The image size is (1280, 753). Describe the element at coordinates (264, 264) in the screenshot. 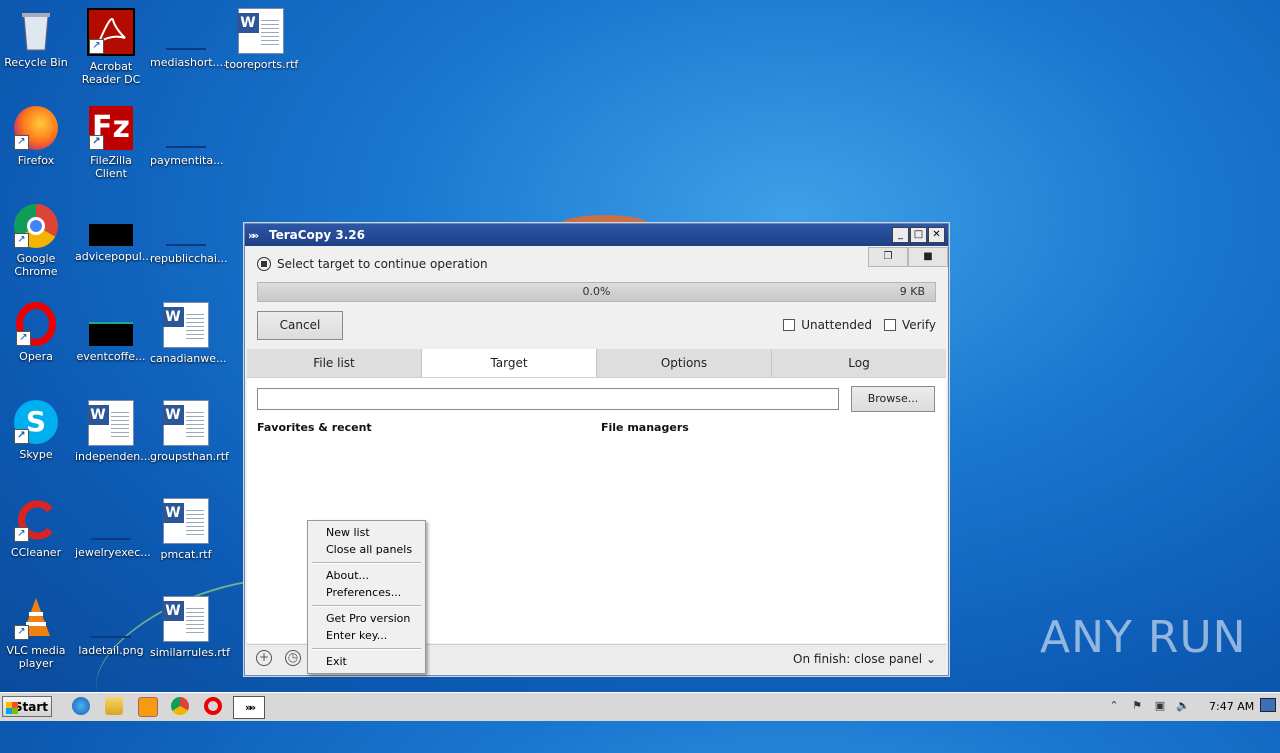

I see `stop-status-icon` at that location.